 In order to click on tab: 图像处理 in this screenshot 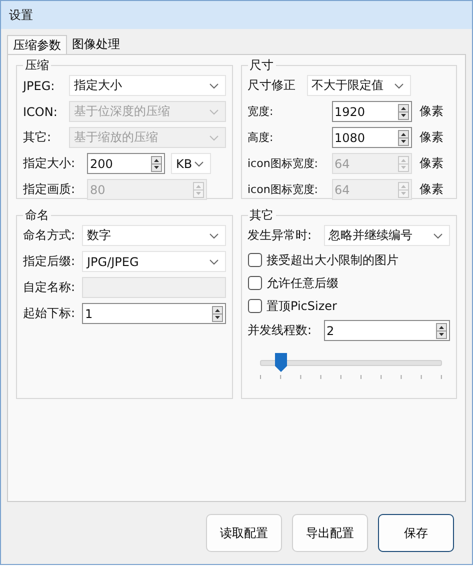, I will do `click(96, 44)`.